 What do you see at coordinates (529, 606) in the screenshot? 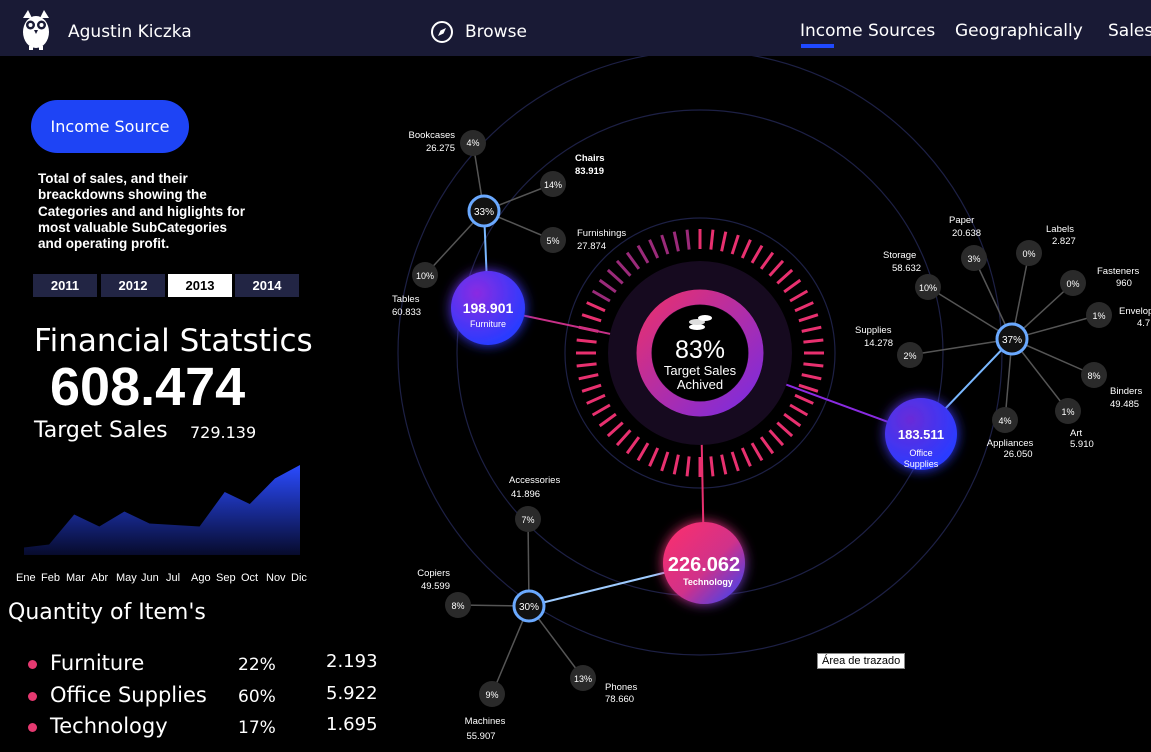
I see `hub-technology: 30%` at bounding box center [529, 606].